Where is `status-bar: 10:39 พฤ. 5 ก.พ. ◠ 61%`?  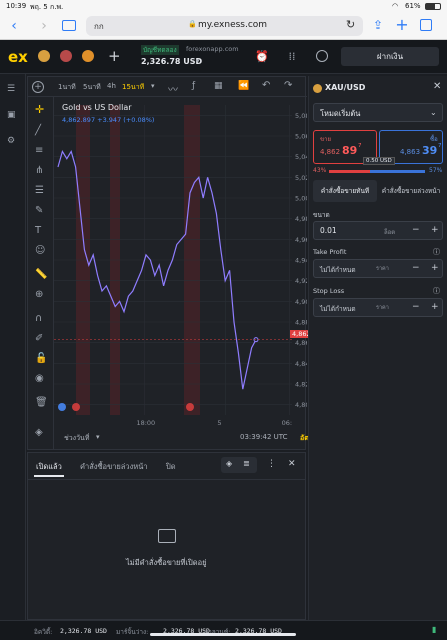
status-bar: 10:39 พฤ. 5 ก.พ. ◠ 61% is located at coordinates (223, 6).